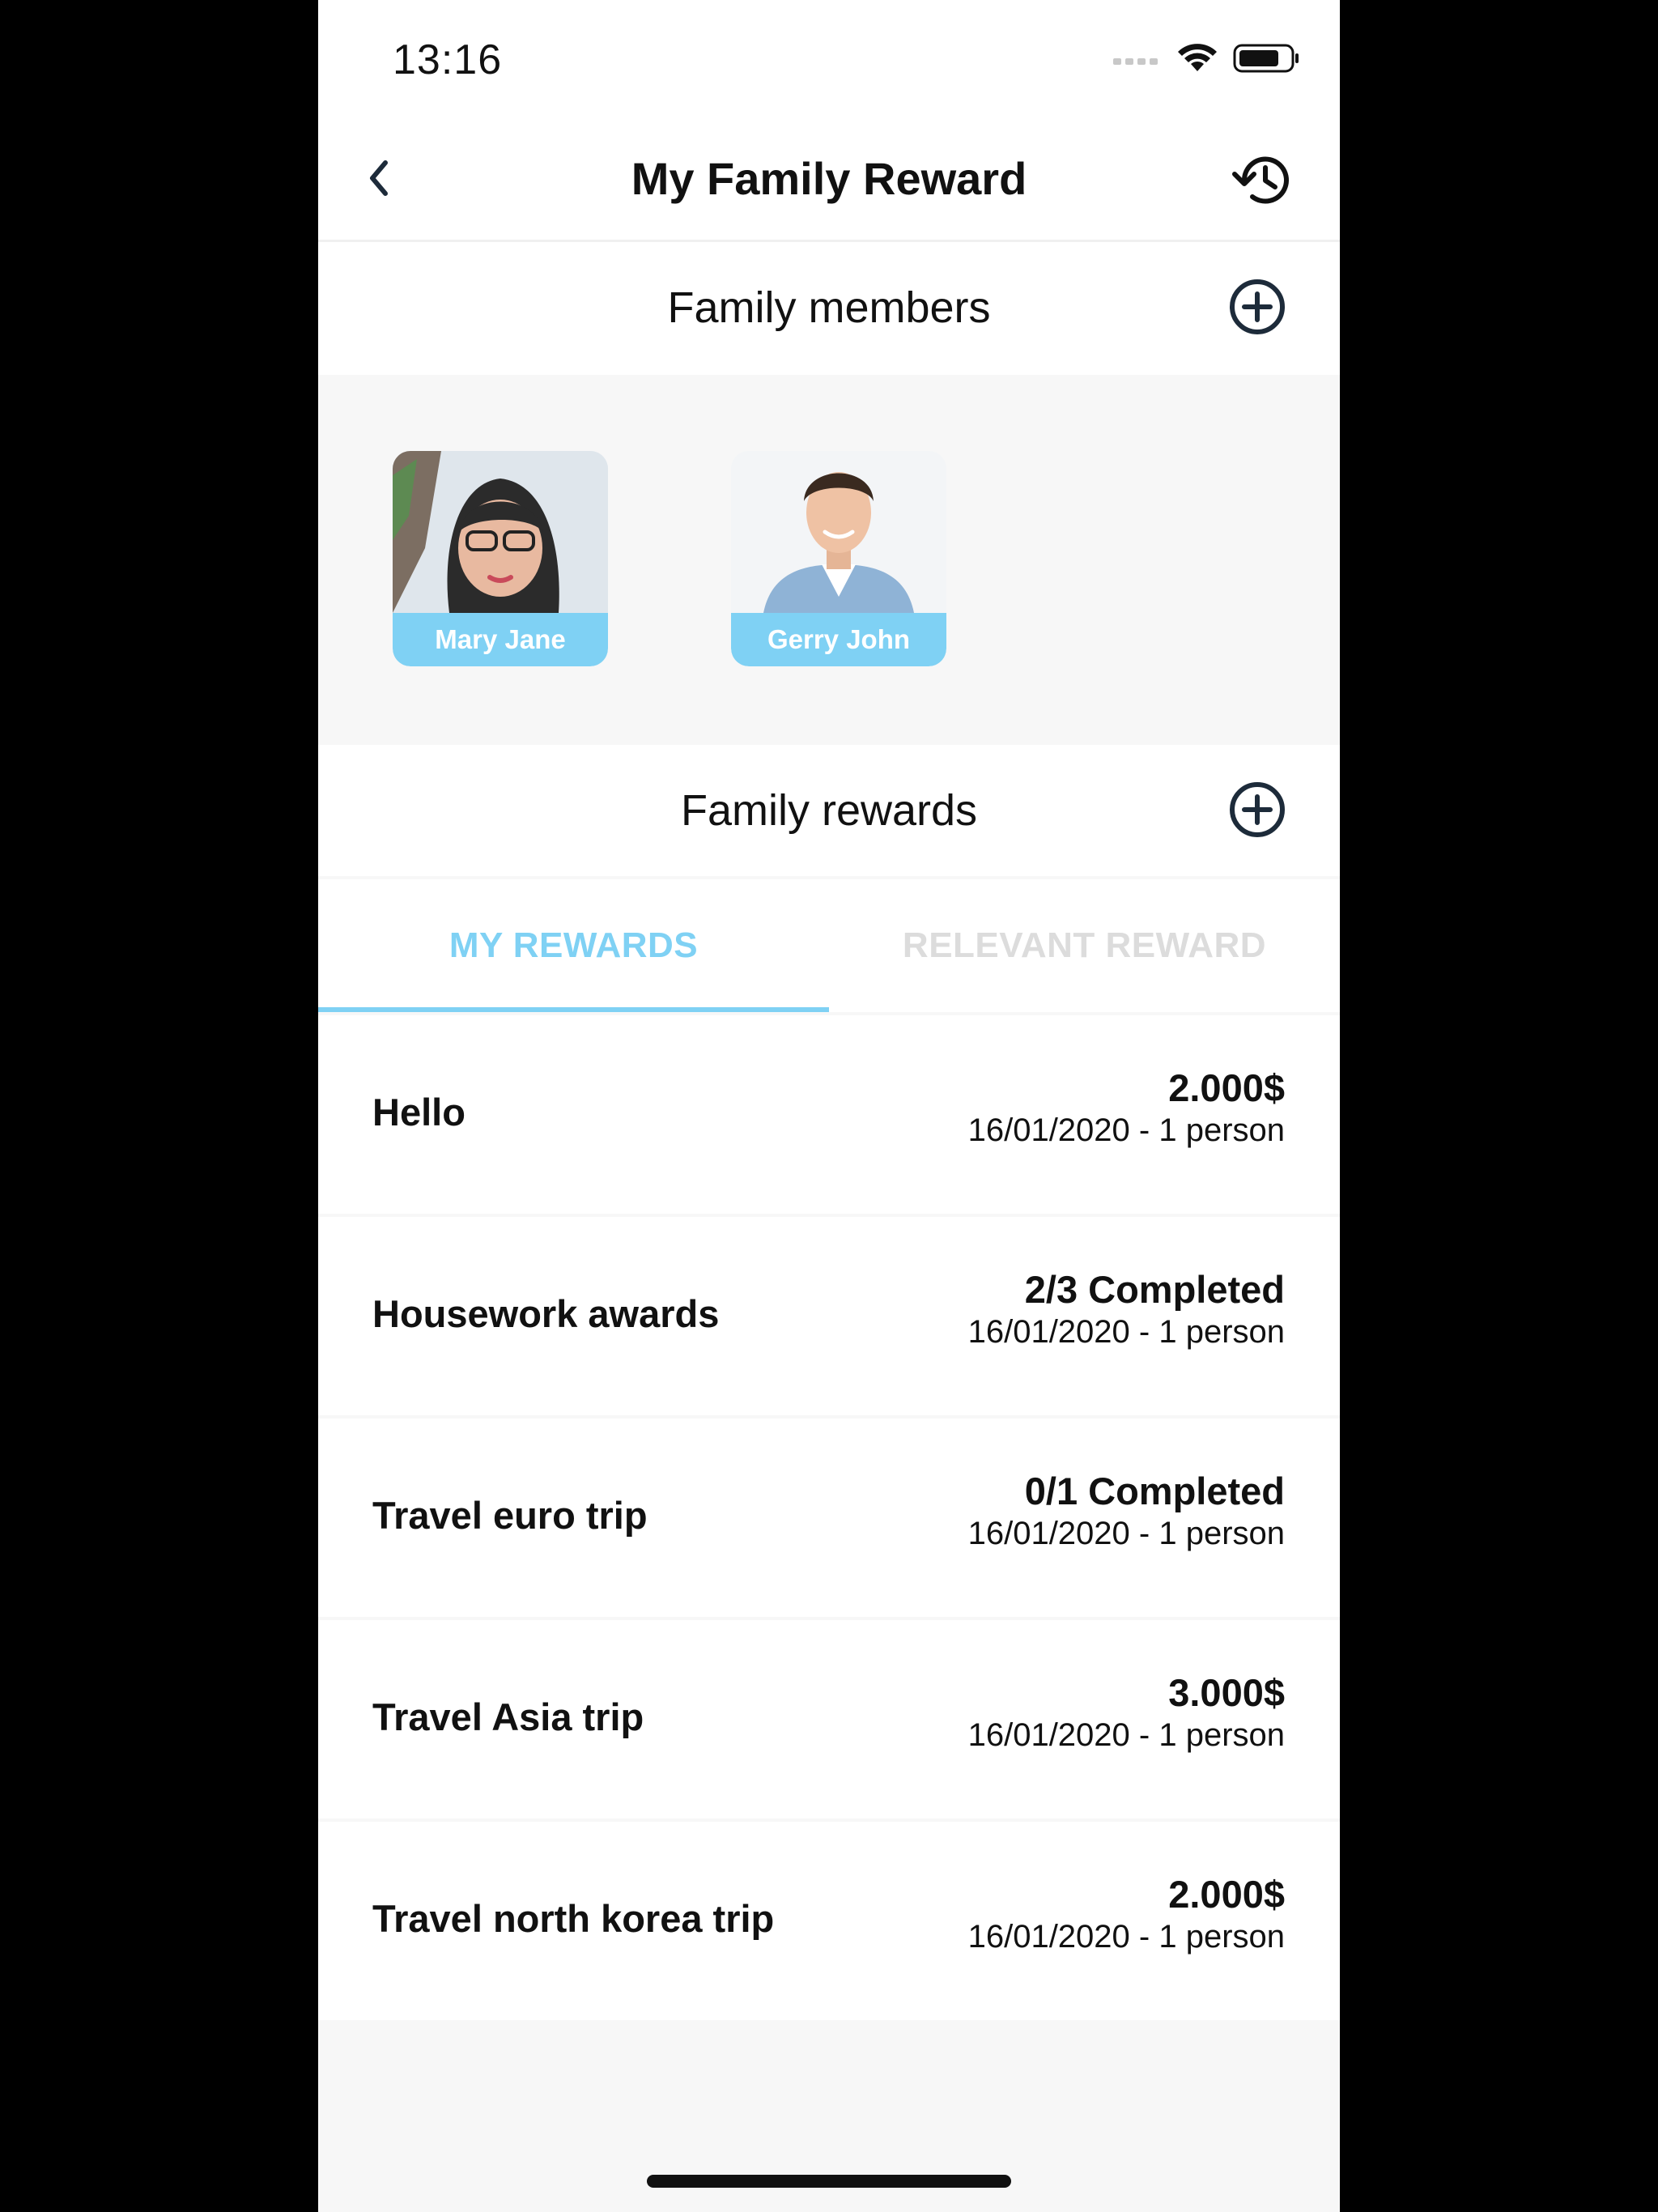 This screenshot has height=2212, width=1658. Describe the element at coordinates (1266, 58) in the screenshot. I see `battery-icon` at that location.